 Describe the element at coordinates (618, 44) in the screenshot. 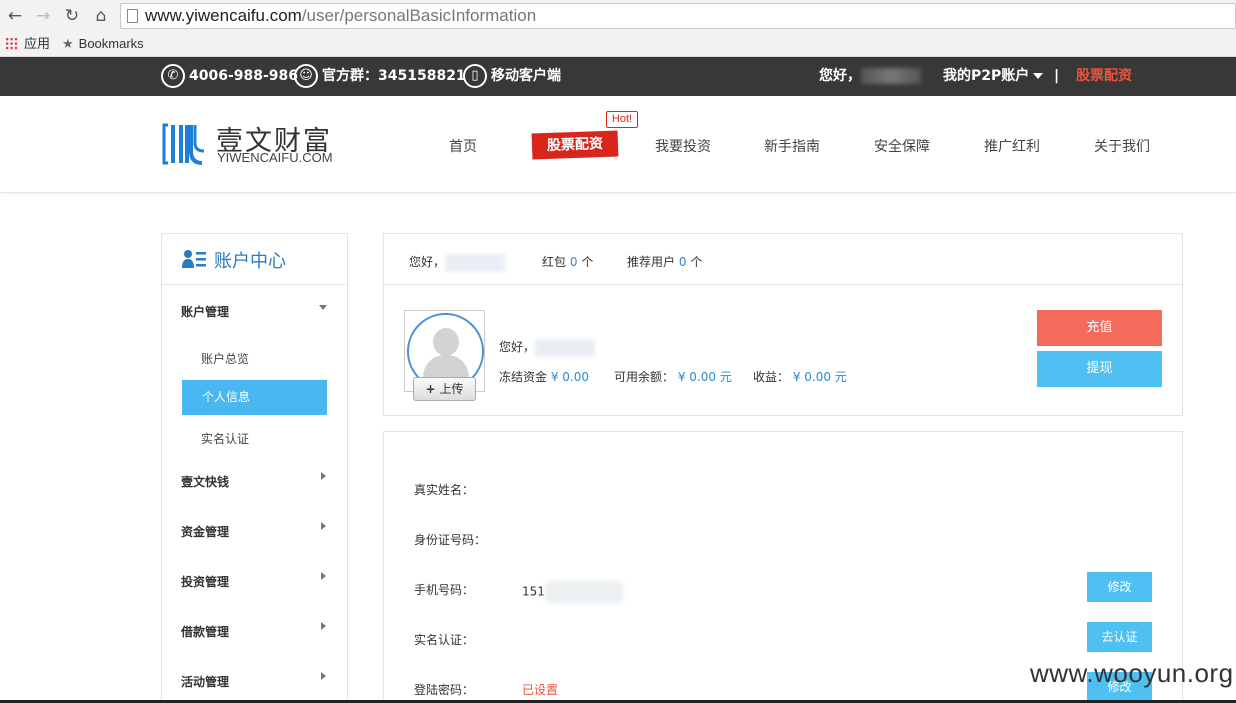

I see `bookmarks-bar: 应用 ★ Bookmarks` at that location.